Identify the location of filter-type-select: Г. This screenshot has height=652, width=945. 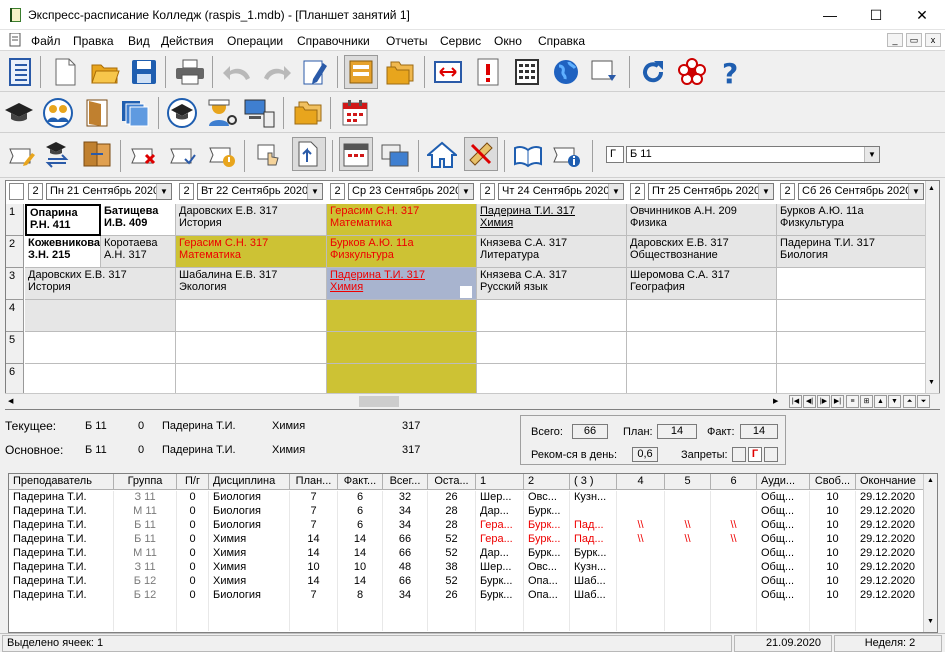
(615, 154).